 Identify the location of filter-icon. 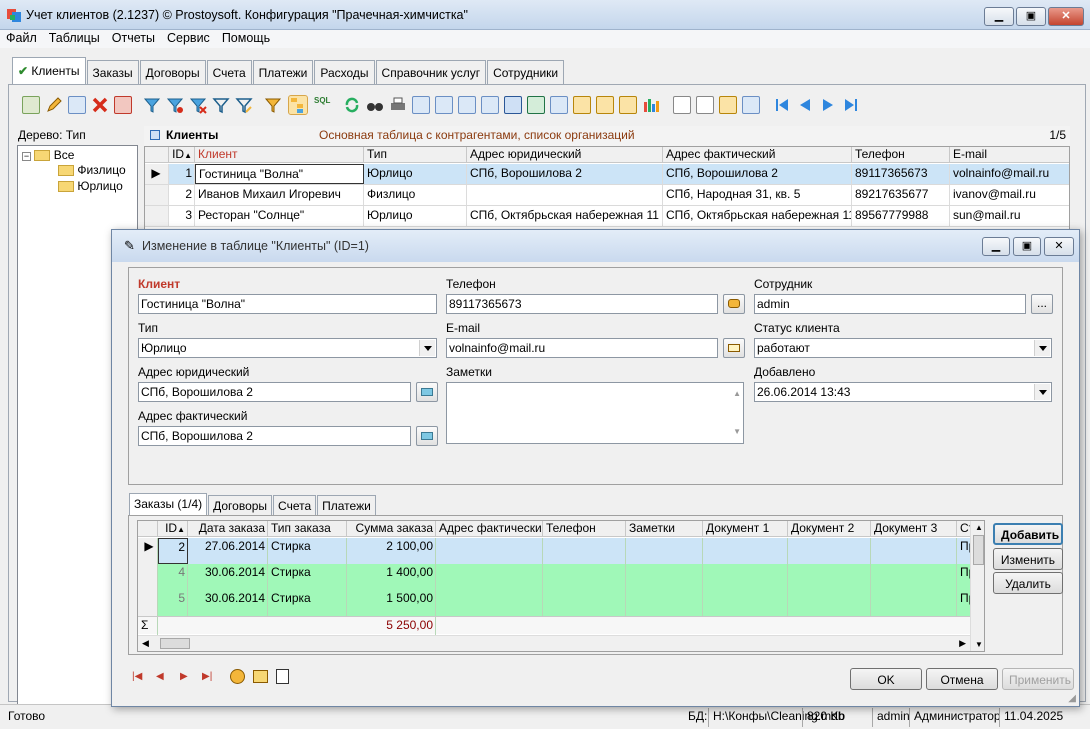
(152, 105).